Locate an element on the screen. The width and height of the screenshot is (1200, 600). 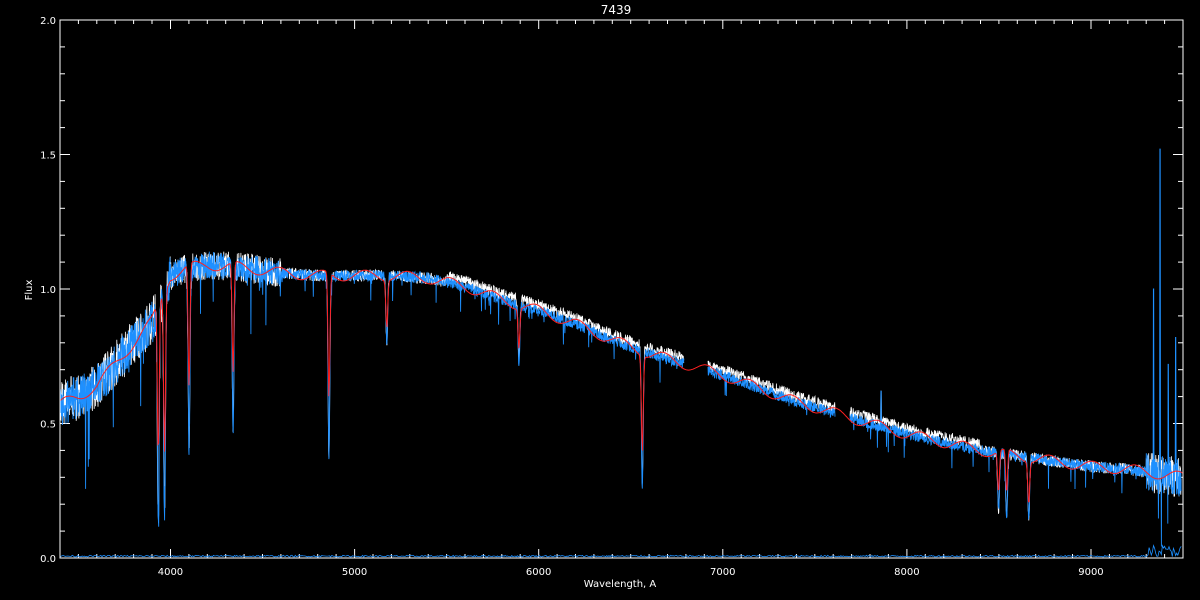
y-axis-label: Flux is located at coordinates (29, 290).